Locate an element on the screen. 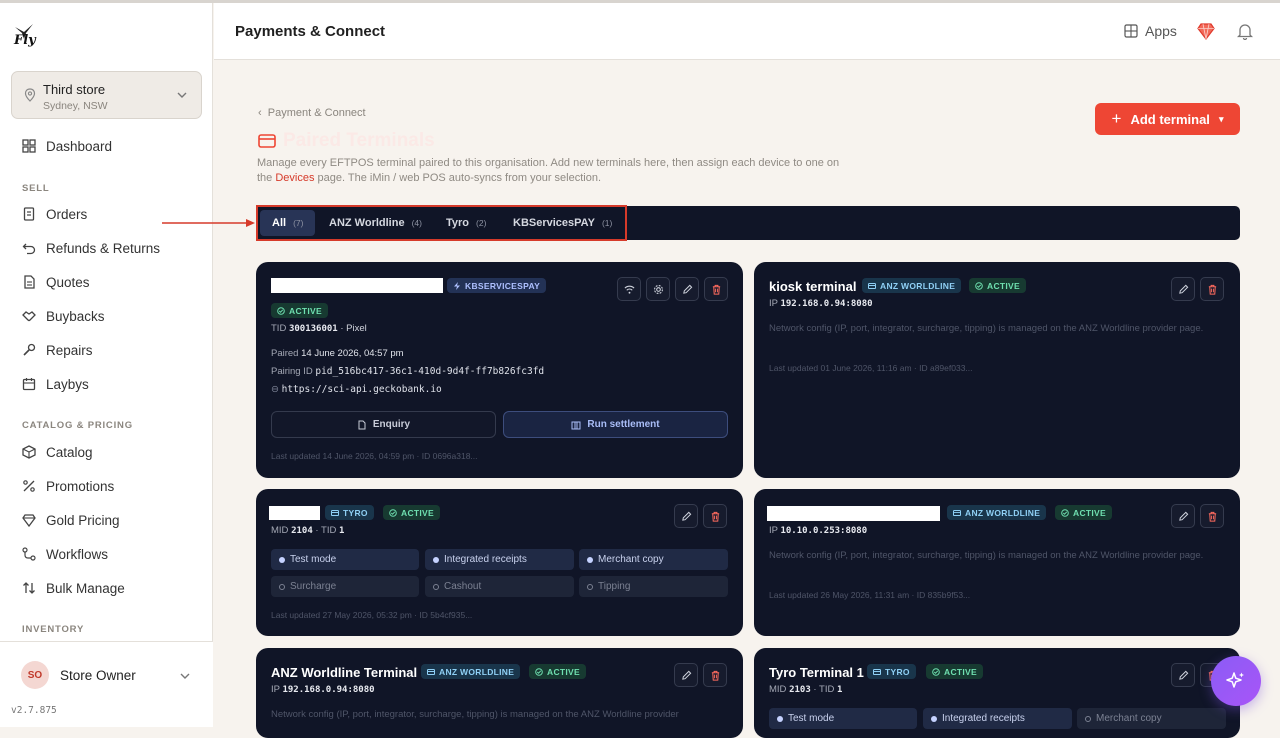 The image size is (1280, 738). sidebar-item-dashboard: Dashboard is located at coordinates (67, 146).